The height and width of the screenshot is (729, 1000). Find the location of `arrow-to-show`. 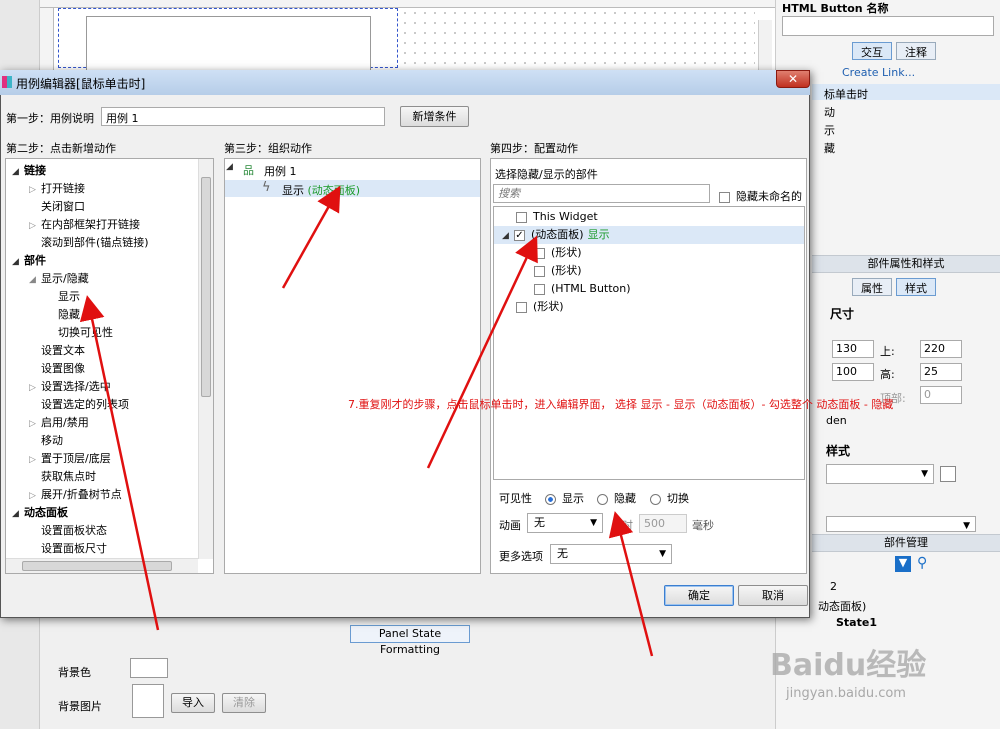

arrow-to-show is located at coordinates (119, 463).